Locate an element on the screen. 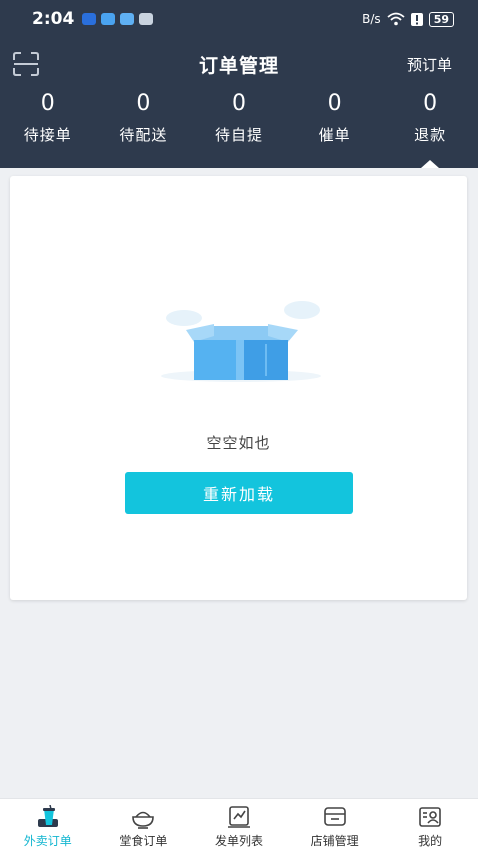 The width and height of the screenshot is (478, 850). page-title: 订单管理 is located at coordinates (238, 65).